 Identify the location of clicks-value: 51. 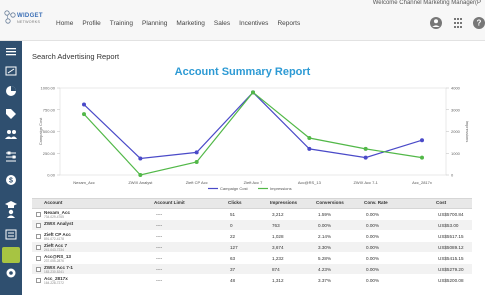
(233, 214).